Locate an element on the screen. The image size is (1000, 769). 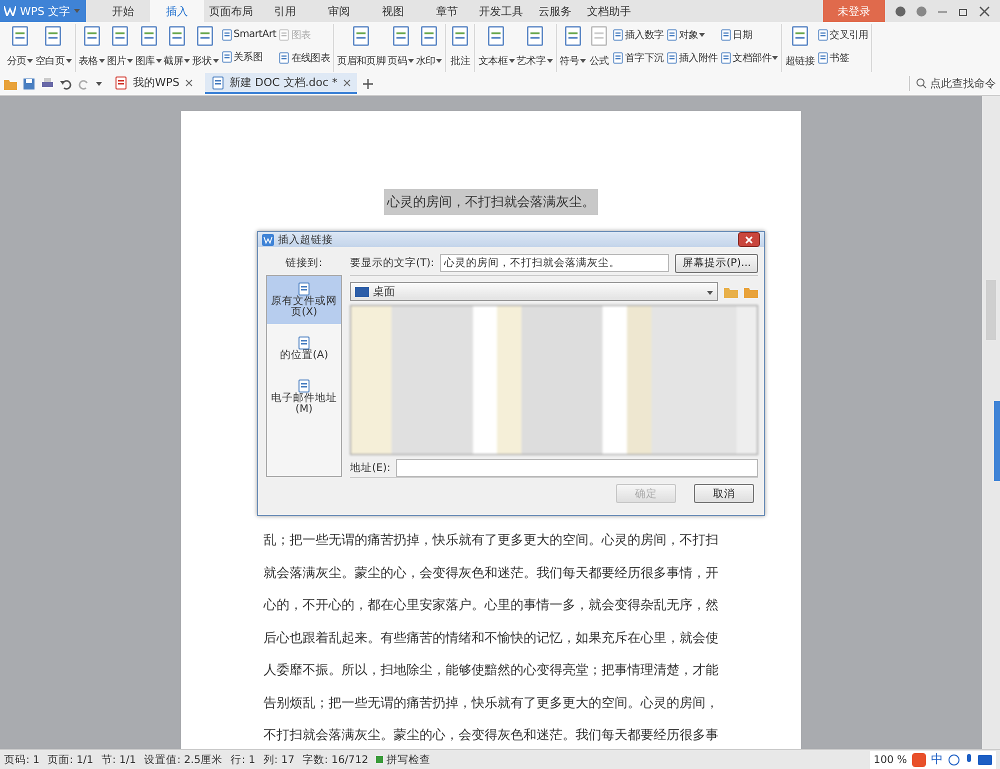
ribbon-small-button: 插入数字 is located at coordinates (638, 35).